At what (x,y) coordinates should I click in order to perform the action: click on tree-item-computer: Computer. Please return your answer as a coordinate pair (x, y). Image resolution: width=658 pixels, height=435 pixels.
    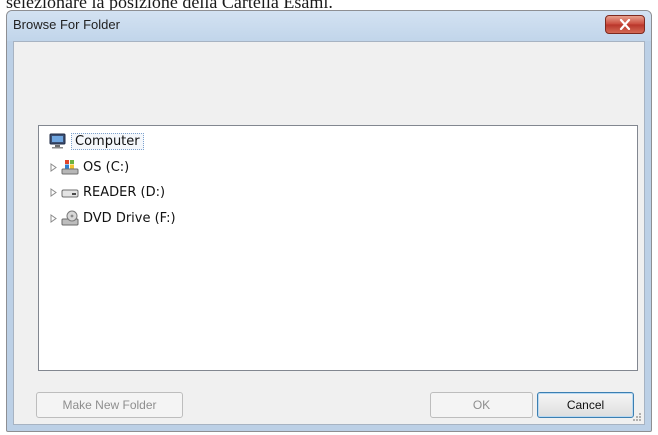
    Looking at the image, I should click on (96, 141).